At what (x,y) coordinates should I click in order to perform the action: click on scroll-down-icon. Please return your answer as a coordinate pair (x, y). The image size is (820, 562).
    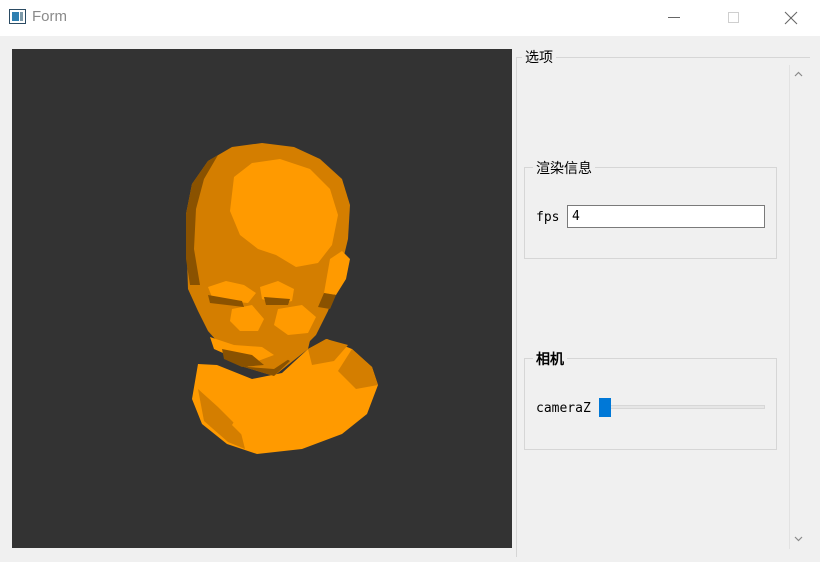
    Looking at the image, I should click on (798, 538).